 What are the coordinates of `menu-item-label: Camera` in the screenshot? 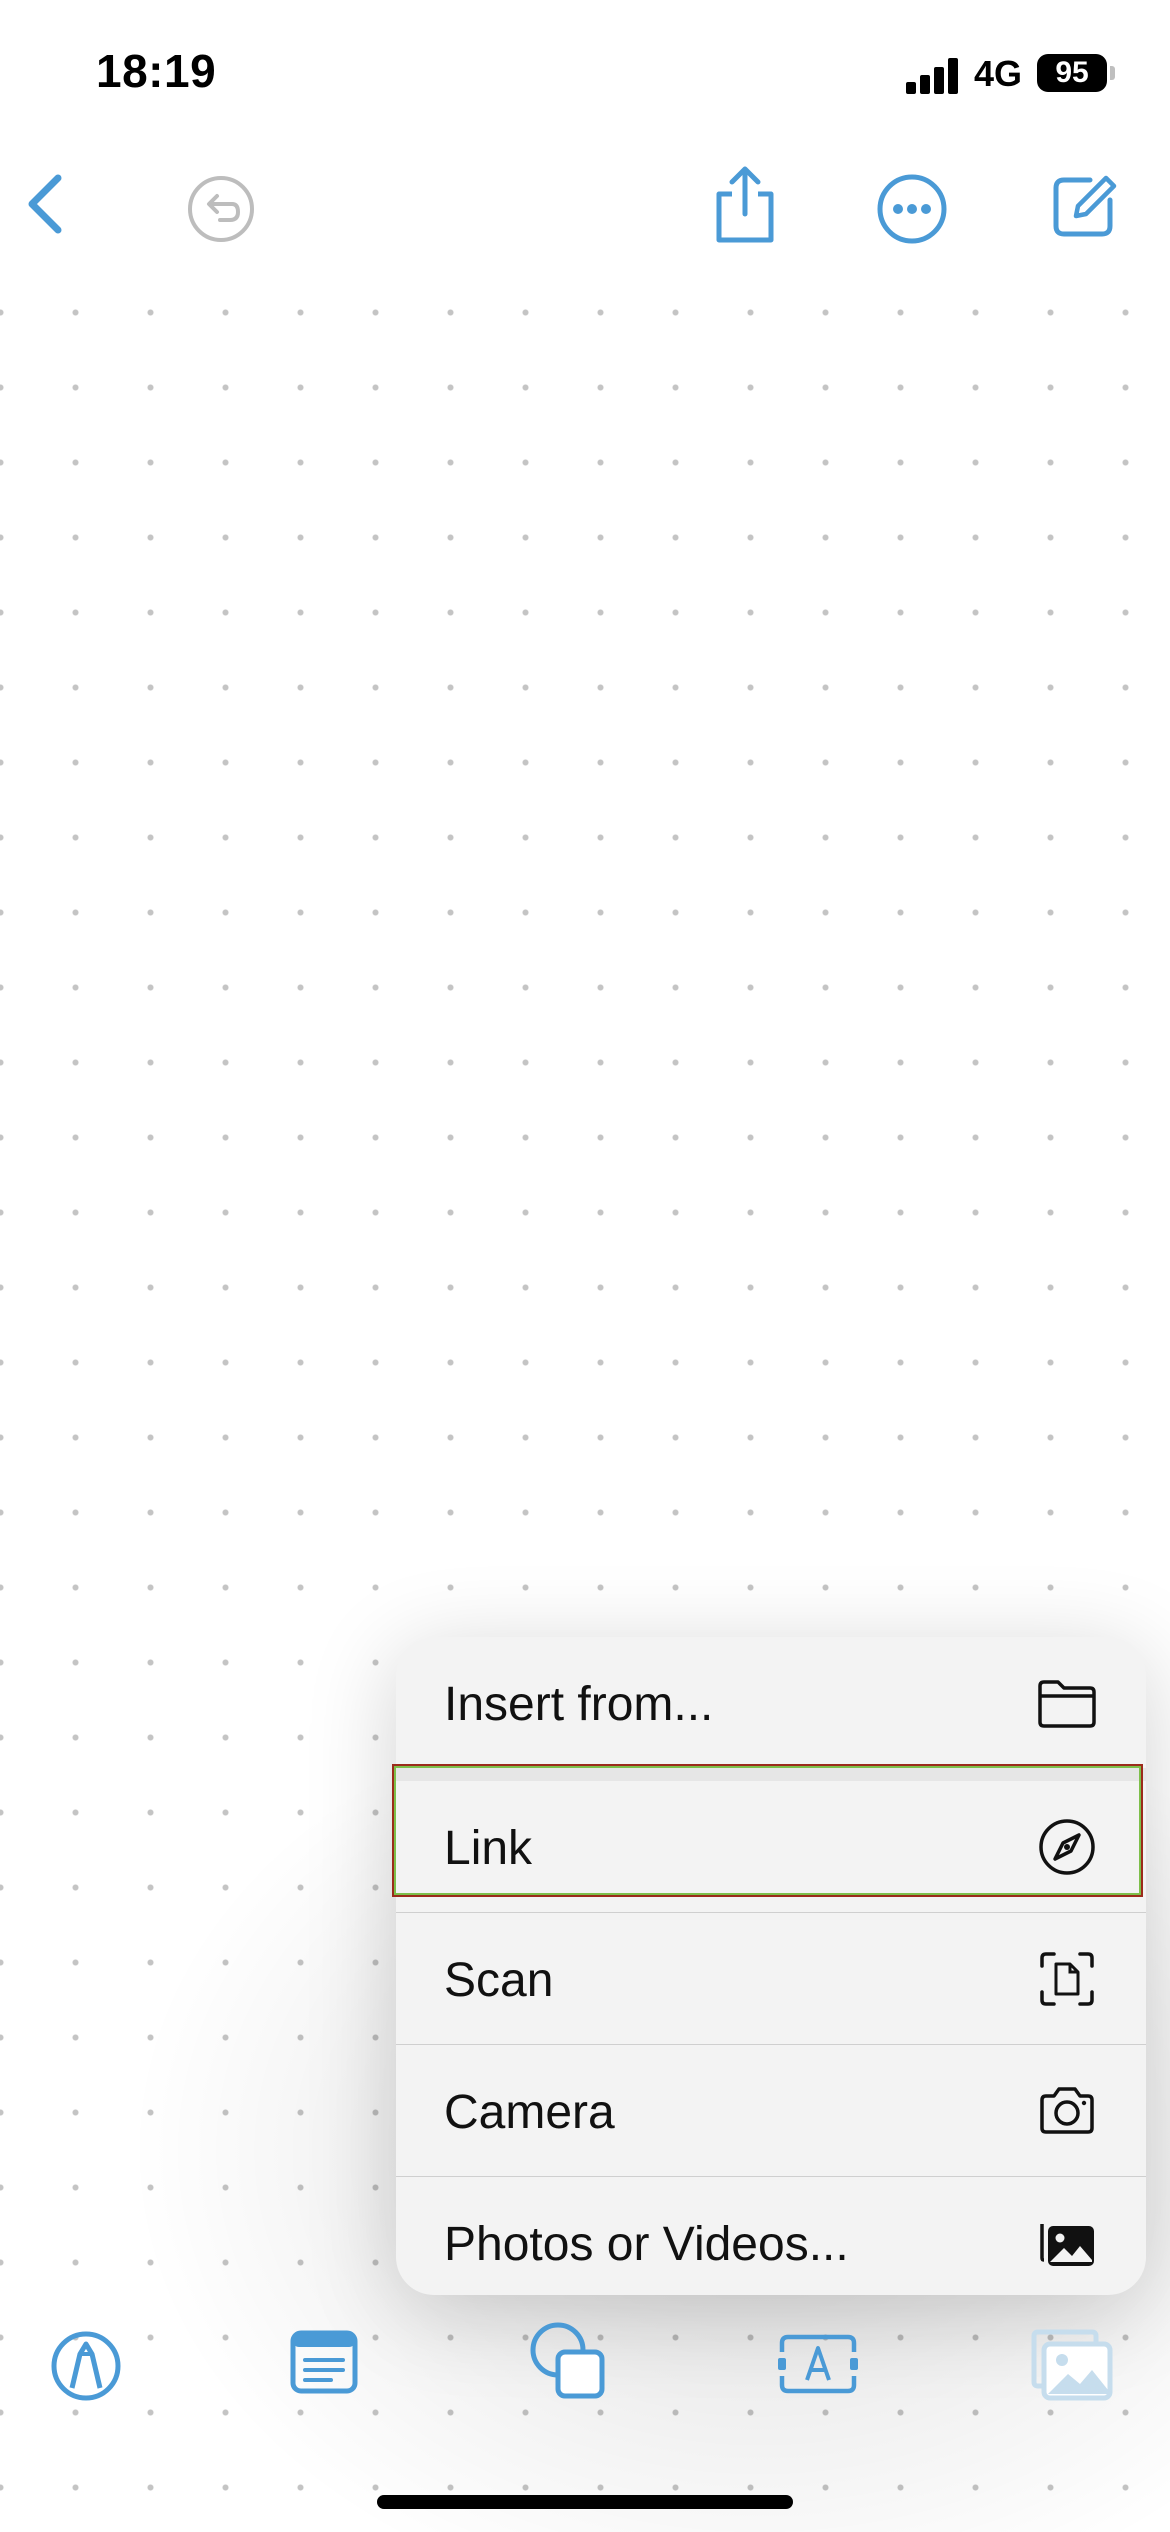 It's located at (529, 2112).